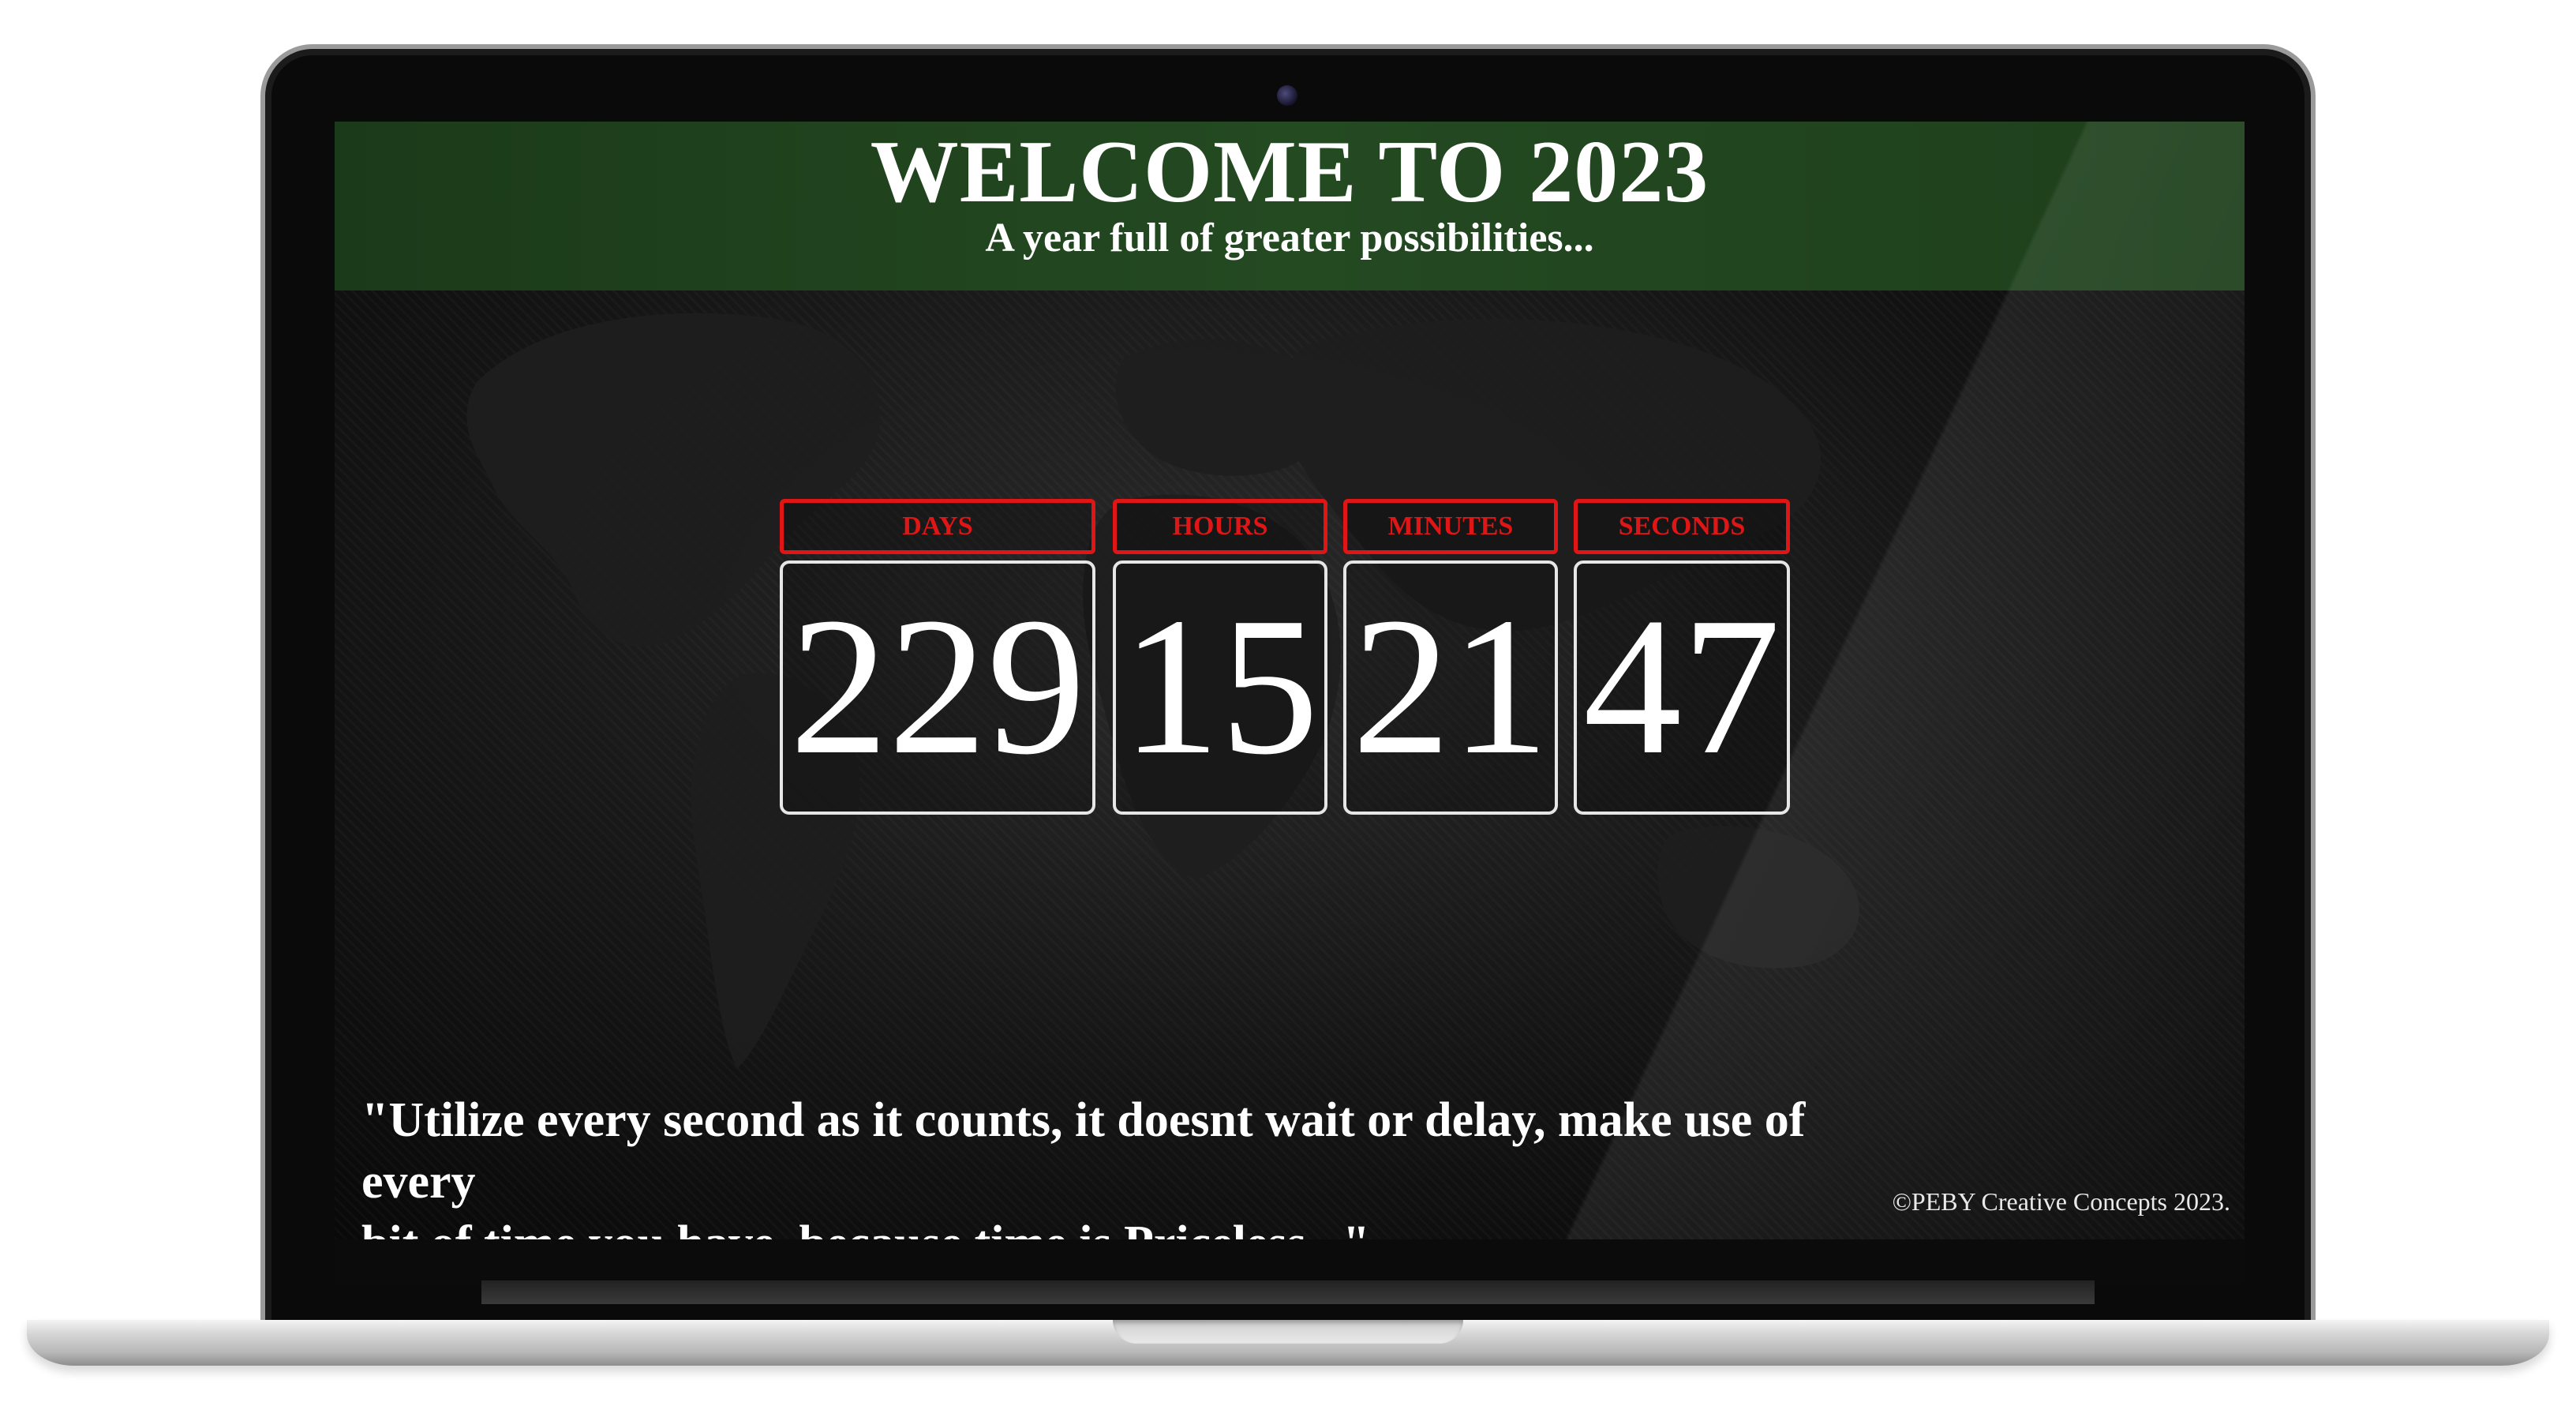 This screenshot has height=1402, width=2576. I want to click on countdown-days: DAYS 229, so click(937, 657).